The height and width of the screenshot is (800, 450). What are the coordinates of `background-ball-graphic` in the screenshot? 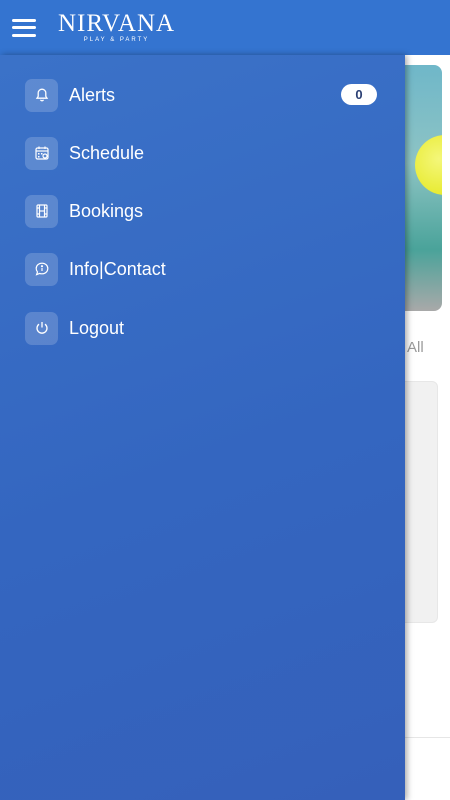 It's located at (428, 165).